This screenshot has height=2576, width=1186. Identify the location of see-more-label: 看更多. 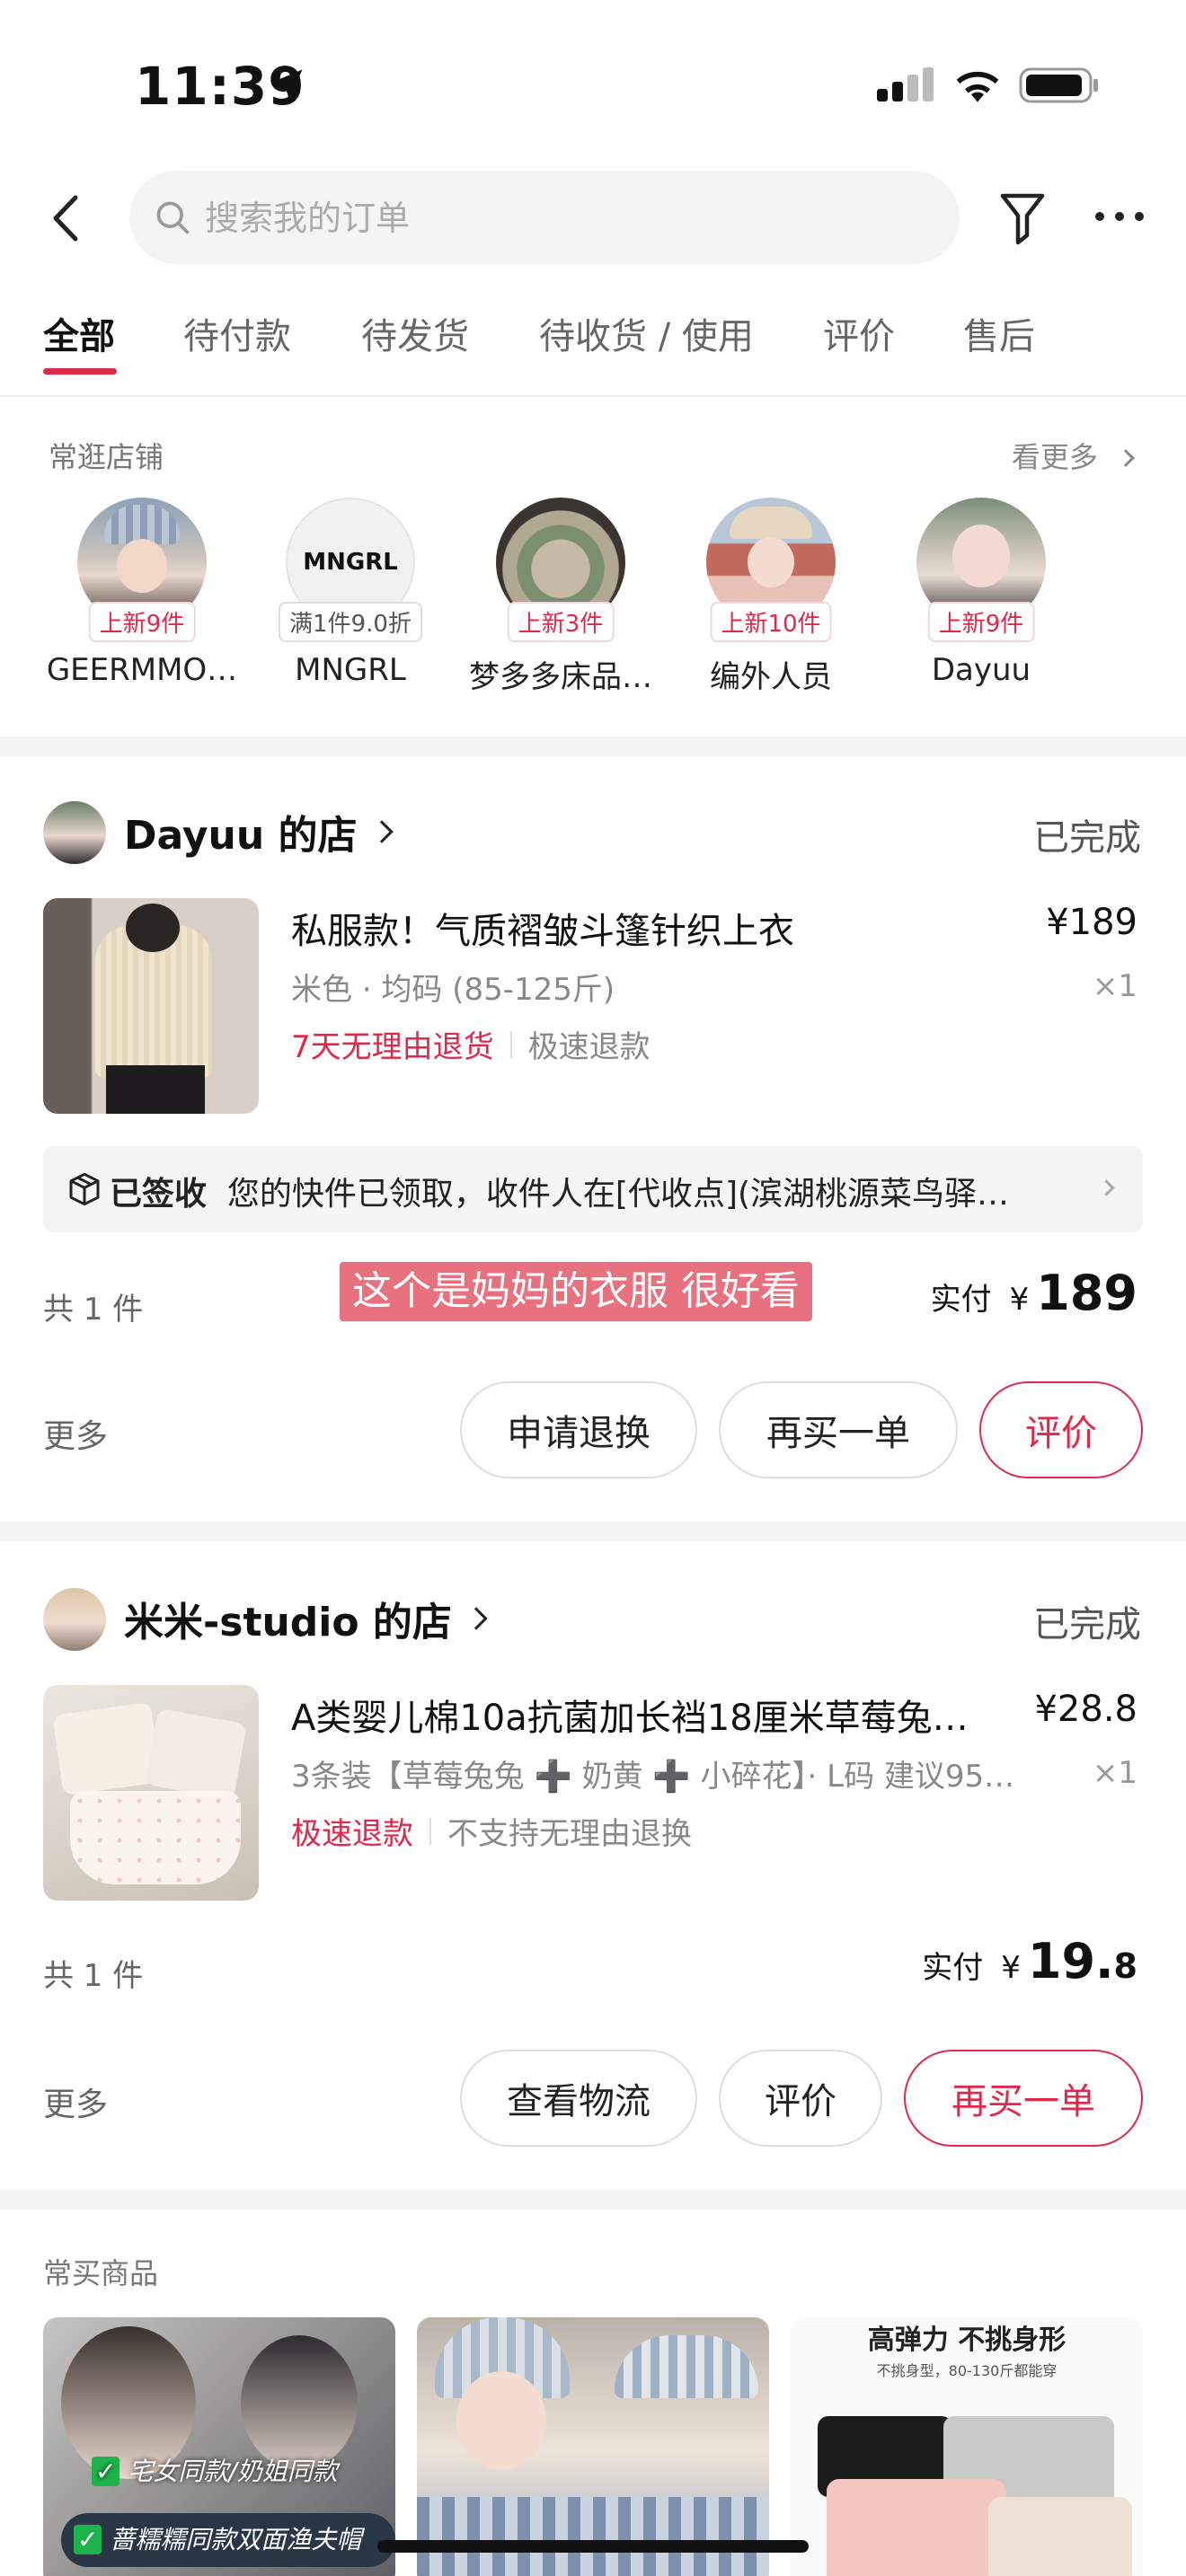
(1054, 457).